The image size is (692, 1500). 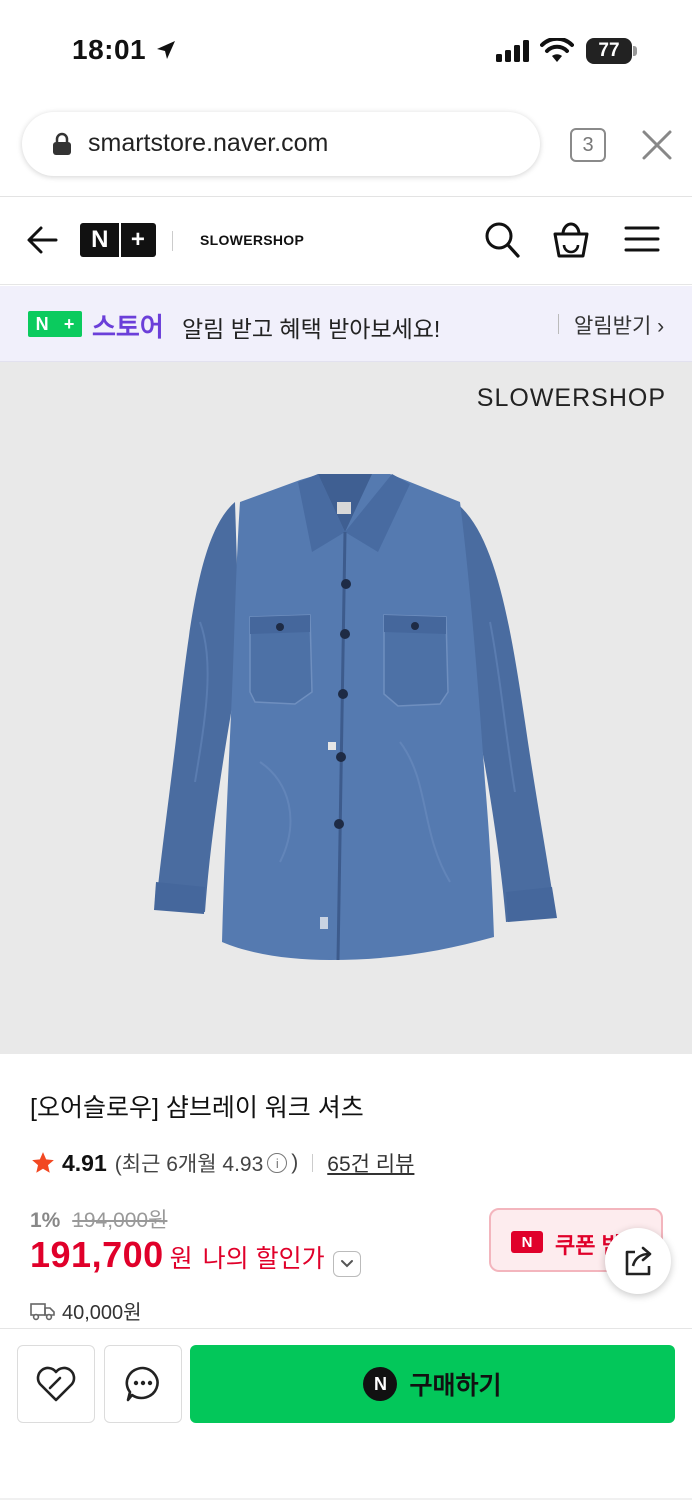 What do you see at coordinates (208, 143) in the screenshot?
I see `url-text: smartstore.naver.com` at bounding box center [208, 143].